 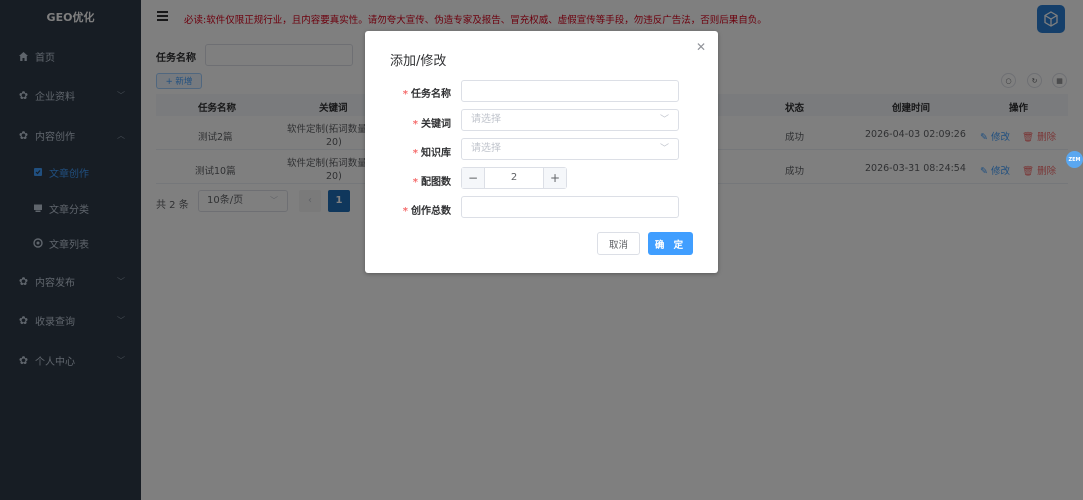 What do you see at coordinates (473, 178) in the screenshot?
I see `decrement-button: −` at bounding box center [473, 178].